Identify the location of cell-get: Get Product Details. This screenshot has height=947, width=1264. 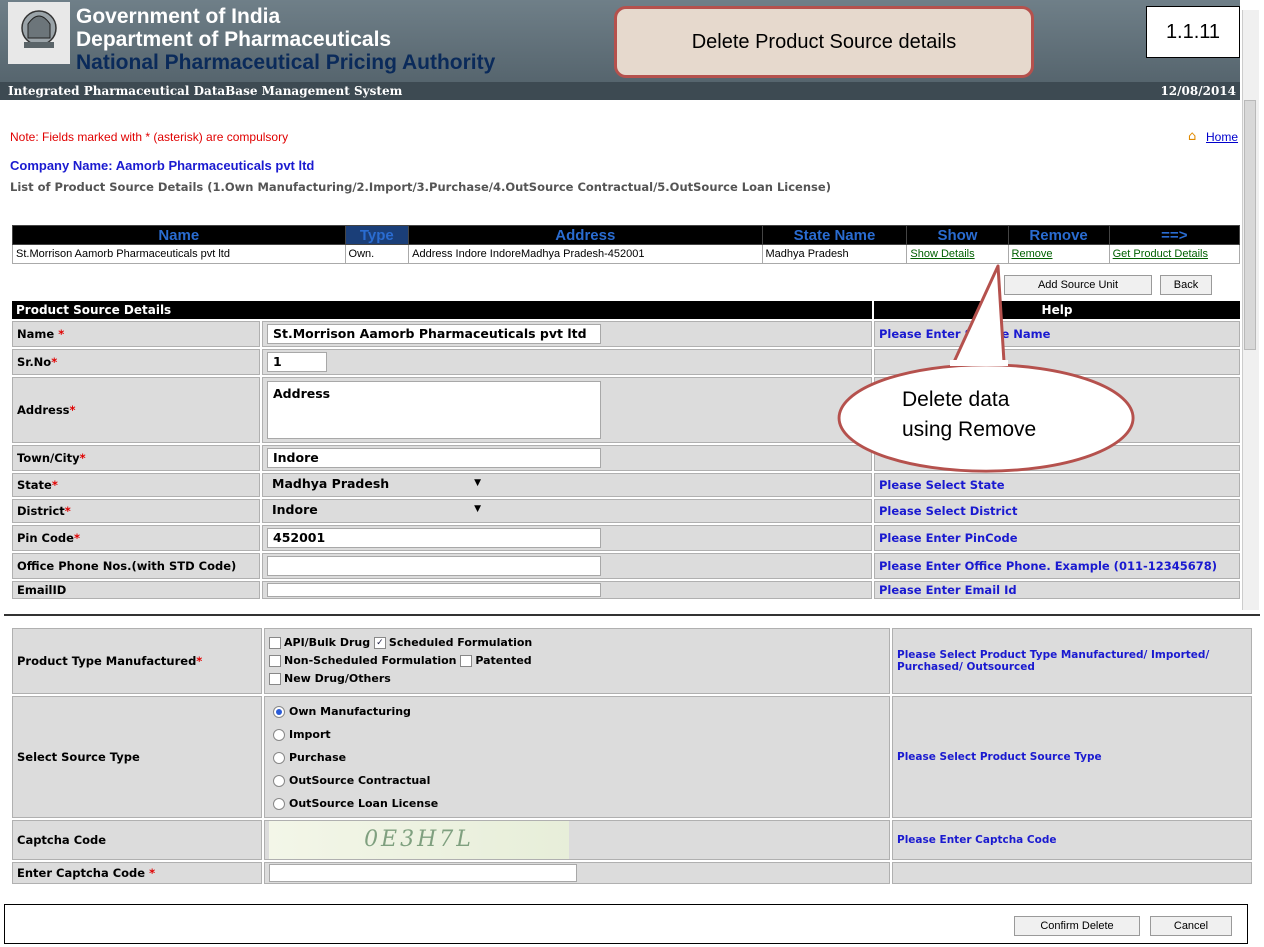
(1174, 254).